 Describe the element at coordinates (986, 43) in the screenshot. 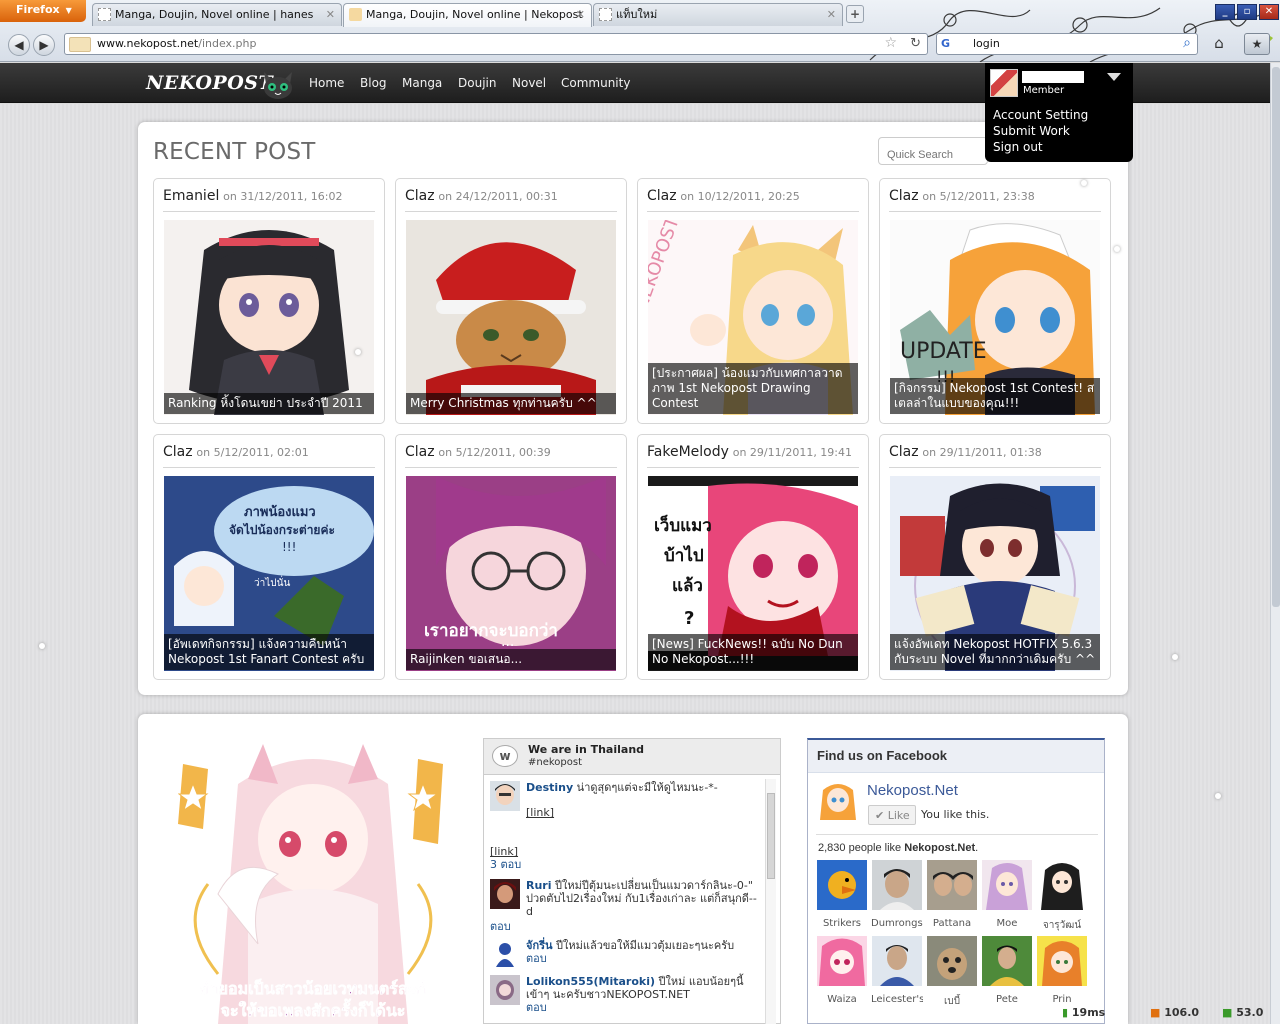

I see `search-bar-value: login` at that location.